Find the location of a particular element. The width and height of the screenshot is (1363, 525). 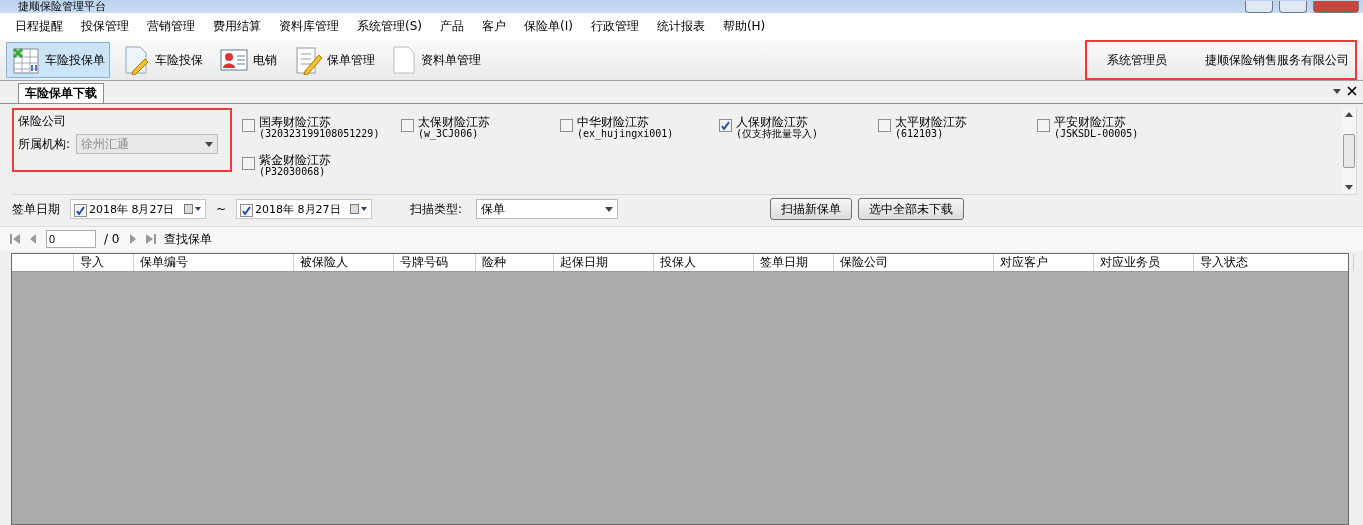

menu-item: 系统管理(S) is located at coordinates (389, 26).